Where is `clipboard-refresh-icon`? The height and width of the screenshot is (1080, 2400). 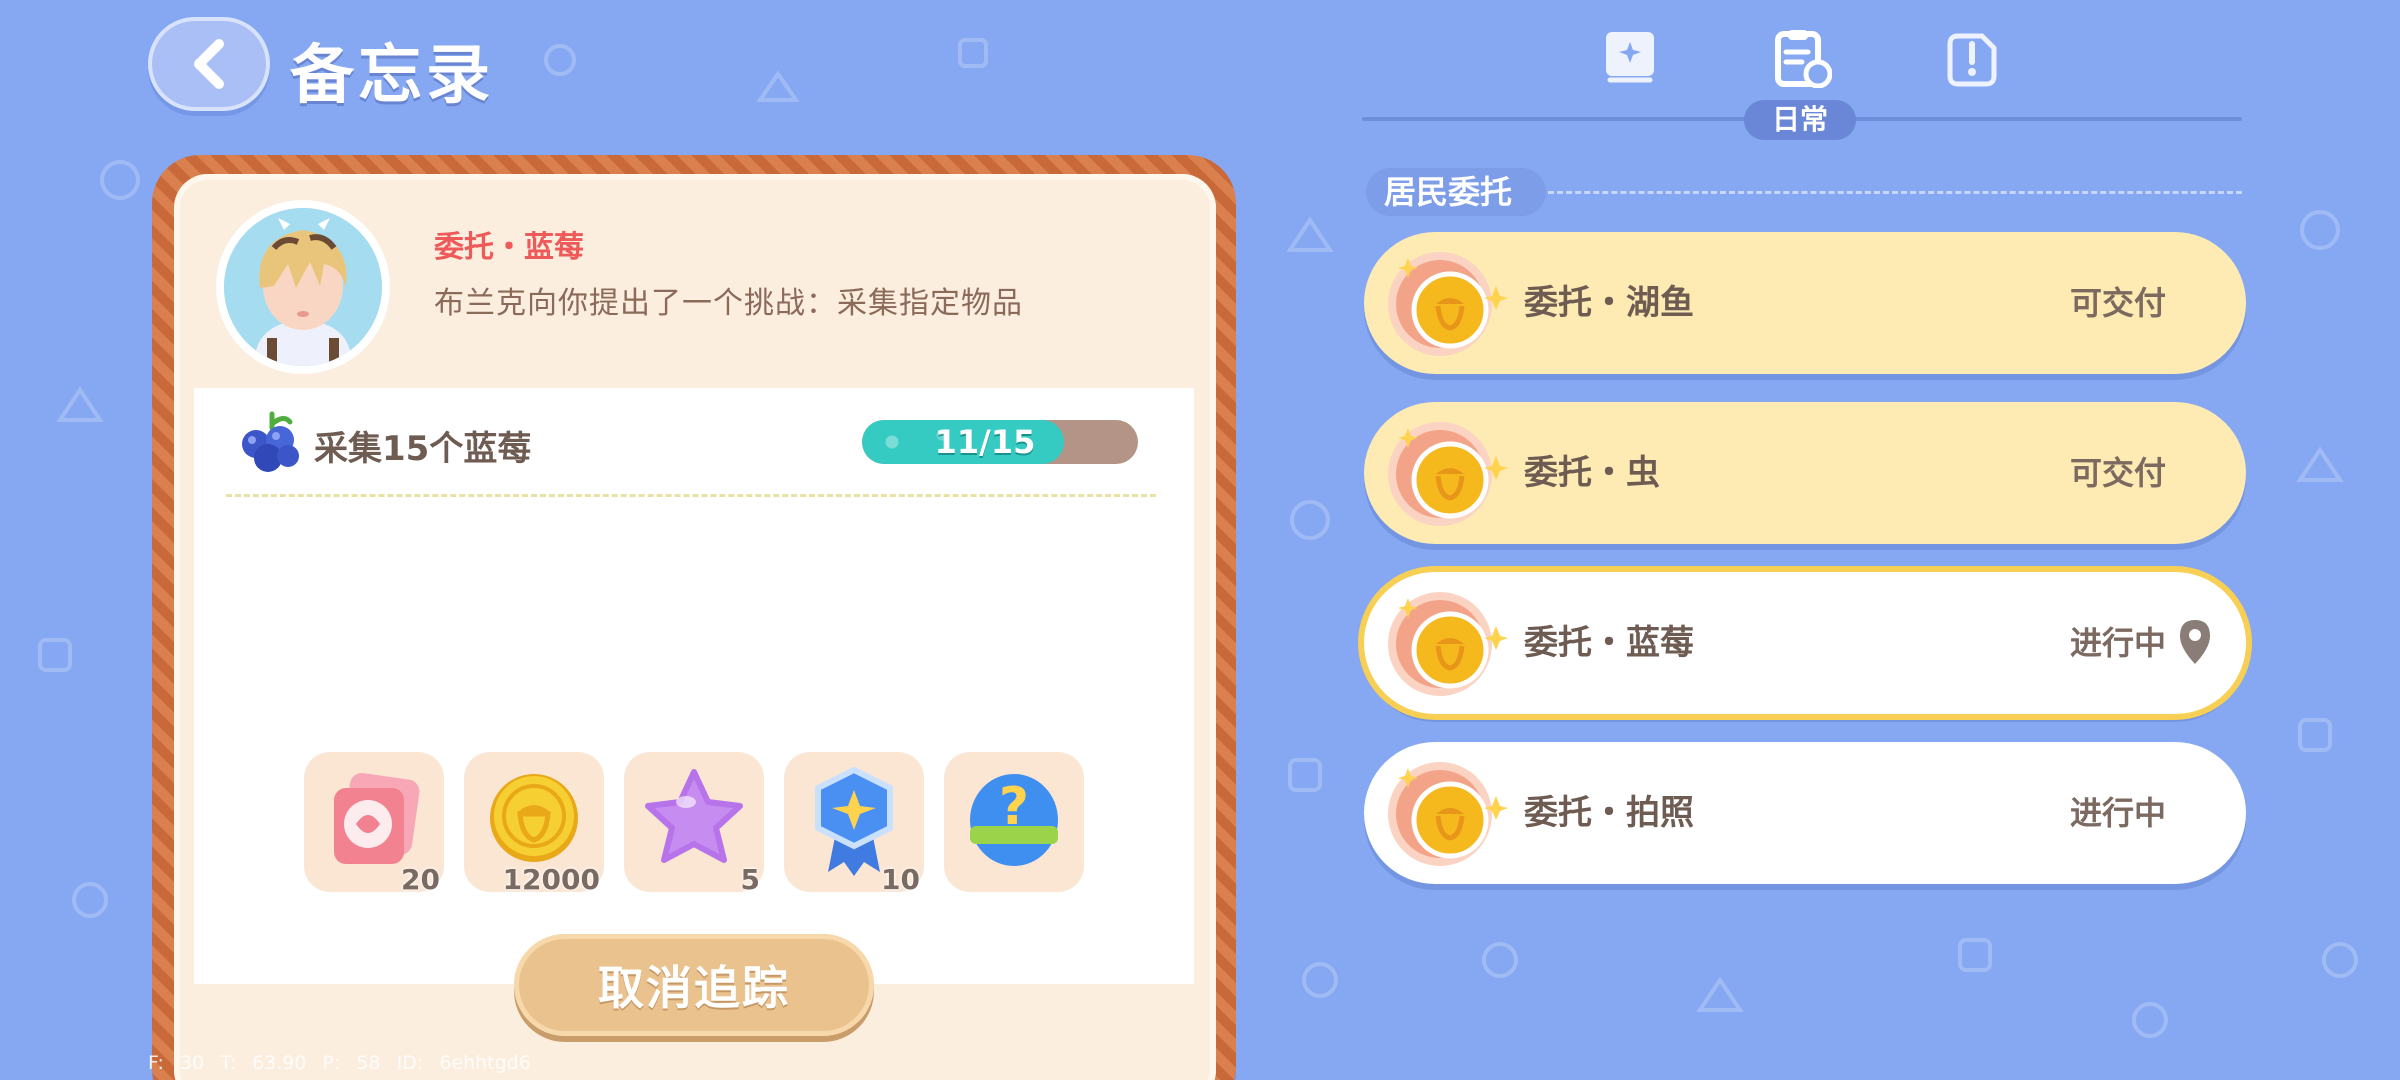 clipboard-refresh-icon is located at coordinates (1802, 58).